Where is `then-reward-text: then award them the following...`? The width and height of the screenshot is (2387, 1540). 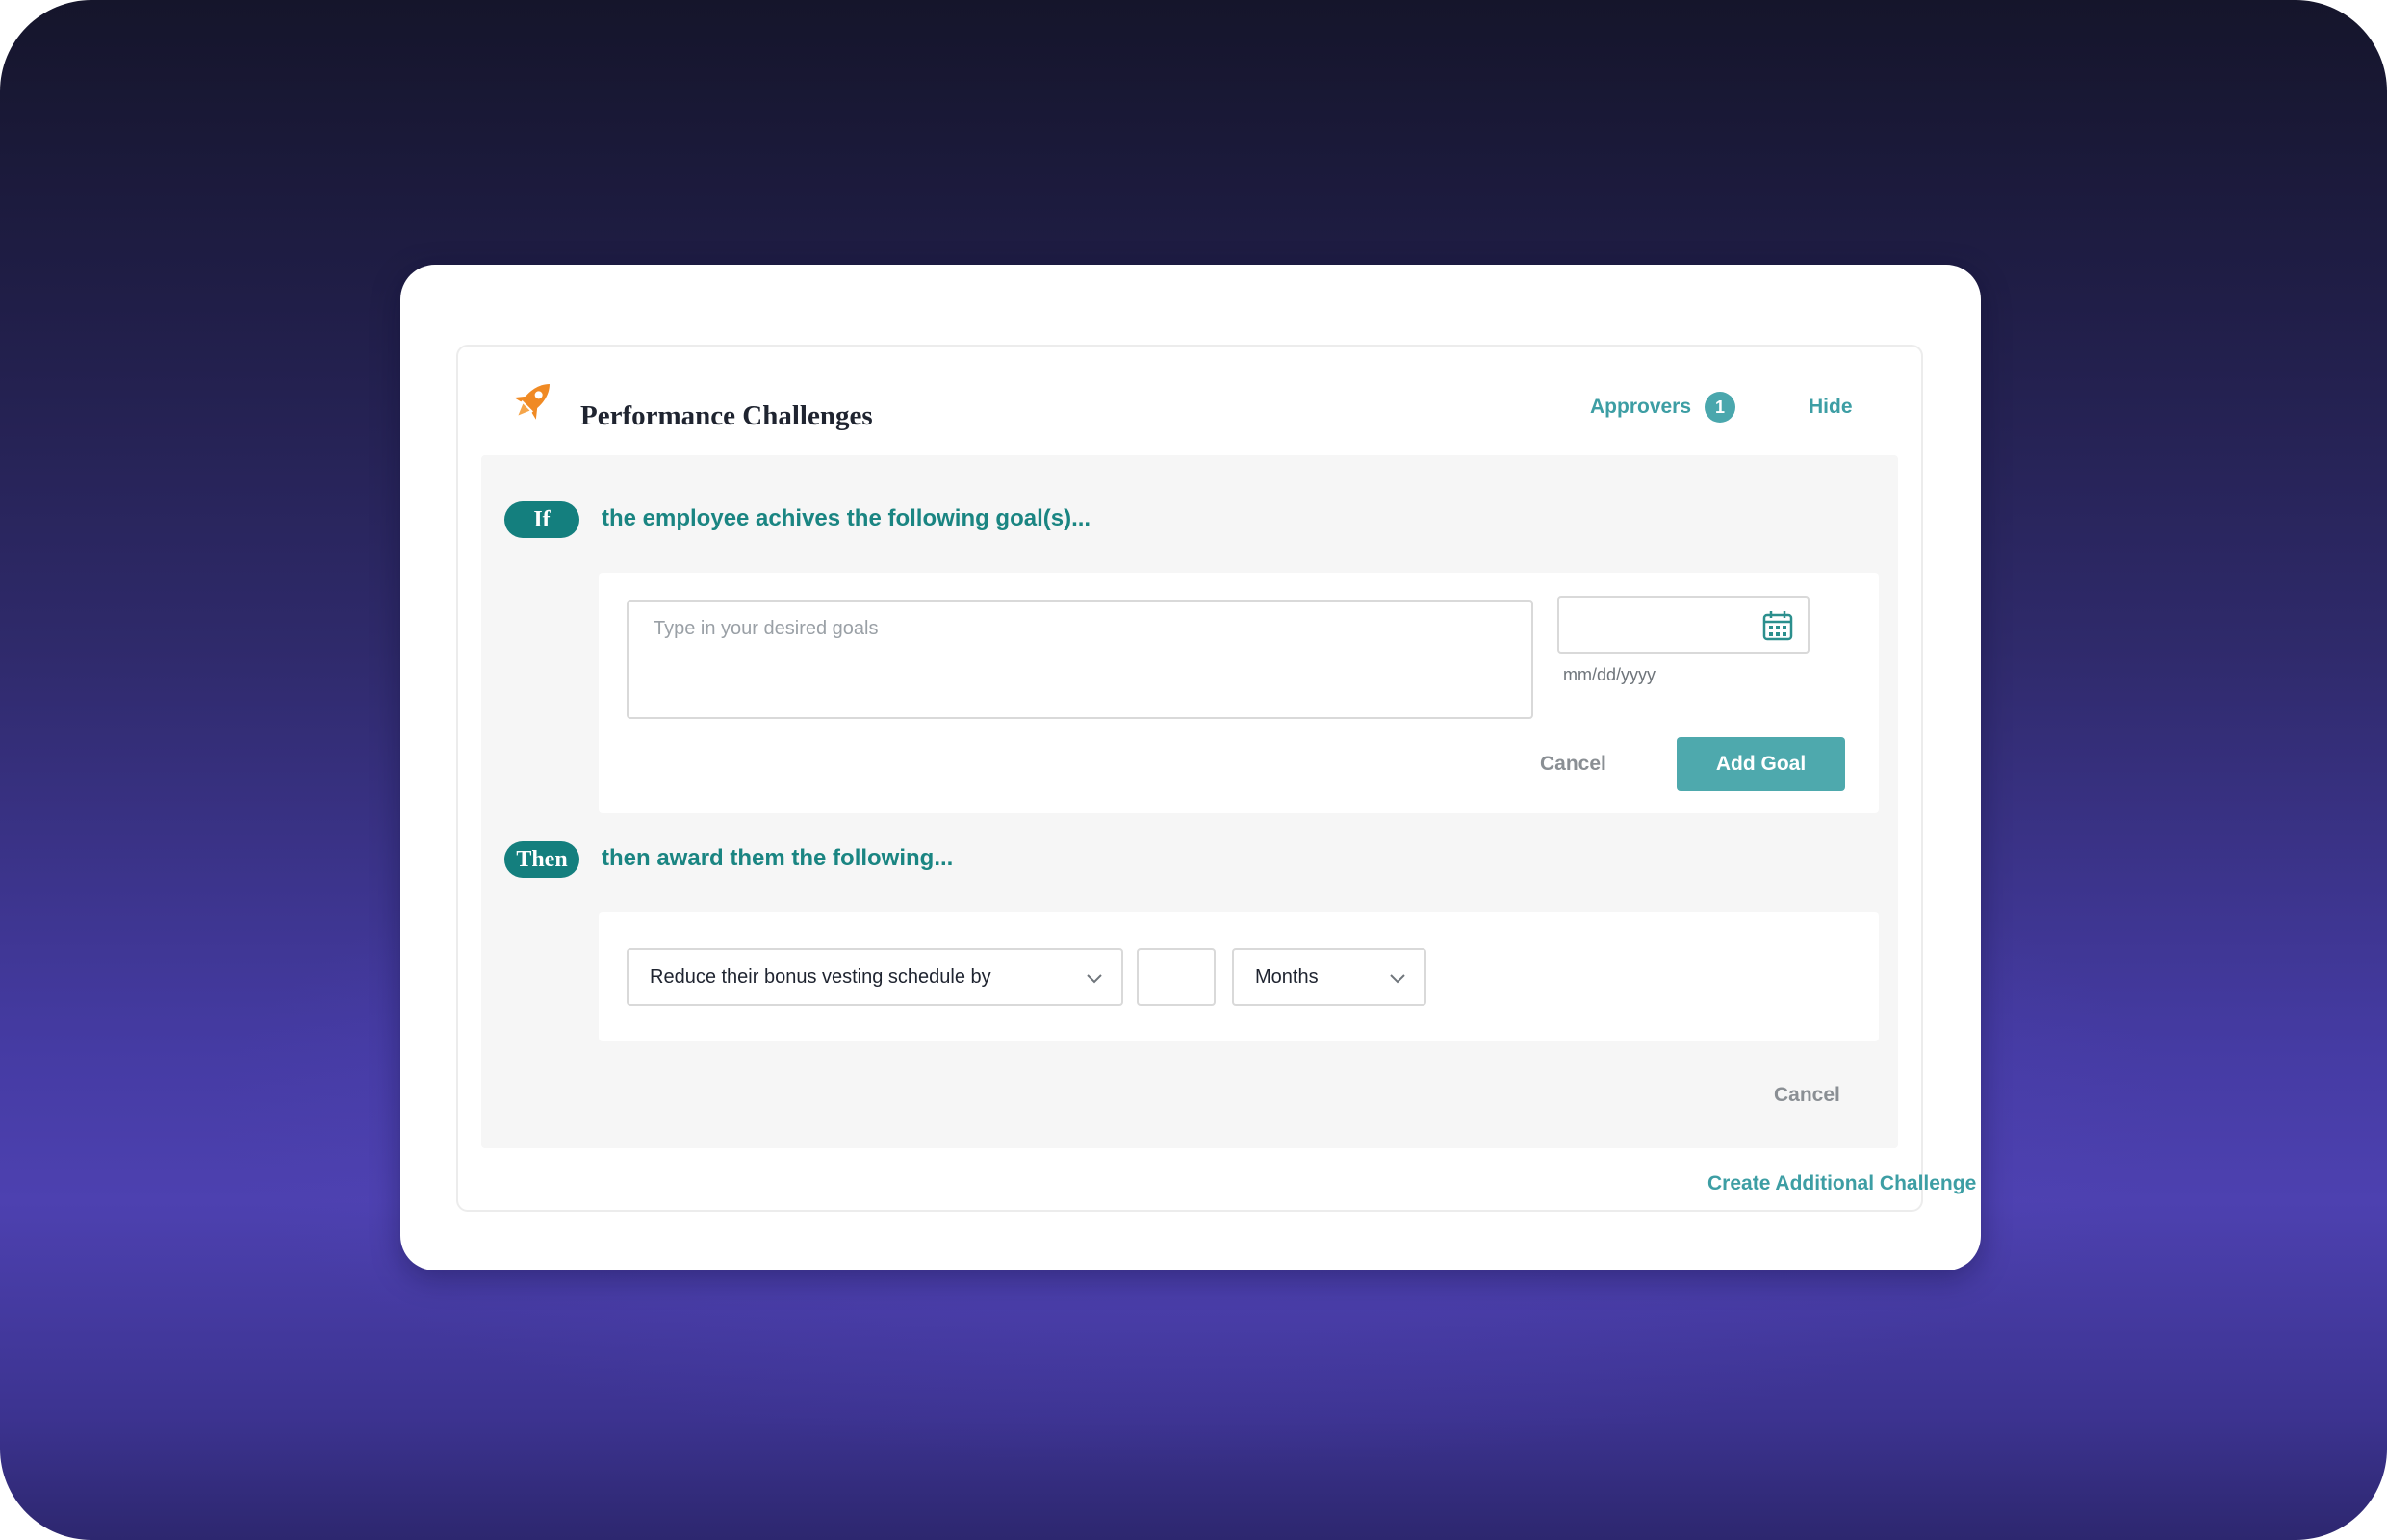
then-reward-text: then award them the following... is located at coordinates (778, 858).